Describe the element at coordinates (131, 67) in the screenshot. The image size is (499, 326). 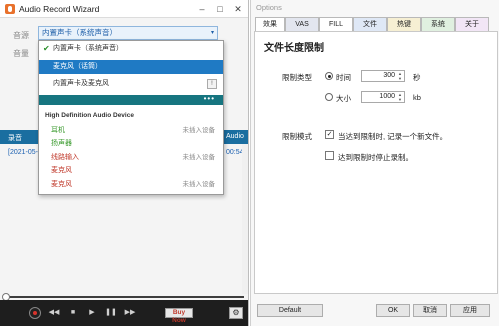
I see `dropdown-item-microphone: 麦克风（话筒）` at that location.